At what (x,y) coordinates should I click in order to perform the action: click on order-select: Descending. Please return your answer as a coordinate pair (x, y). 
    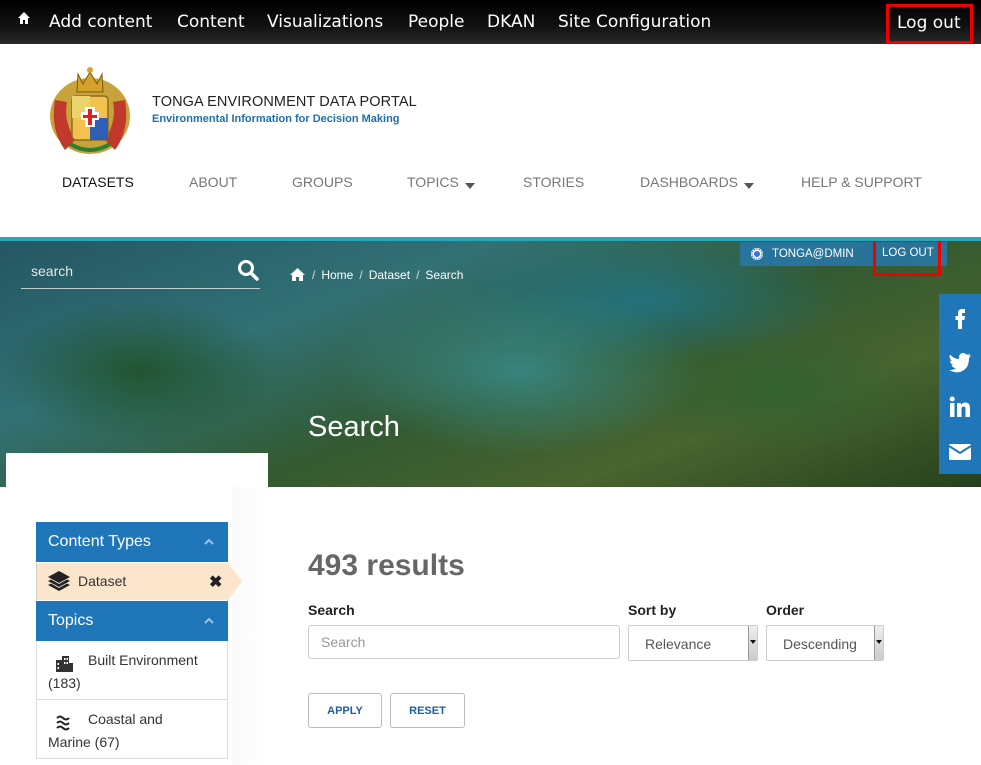
    Looking at the image, I should click on (825, 643).